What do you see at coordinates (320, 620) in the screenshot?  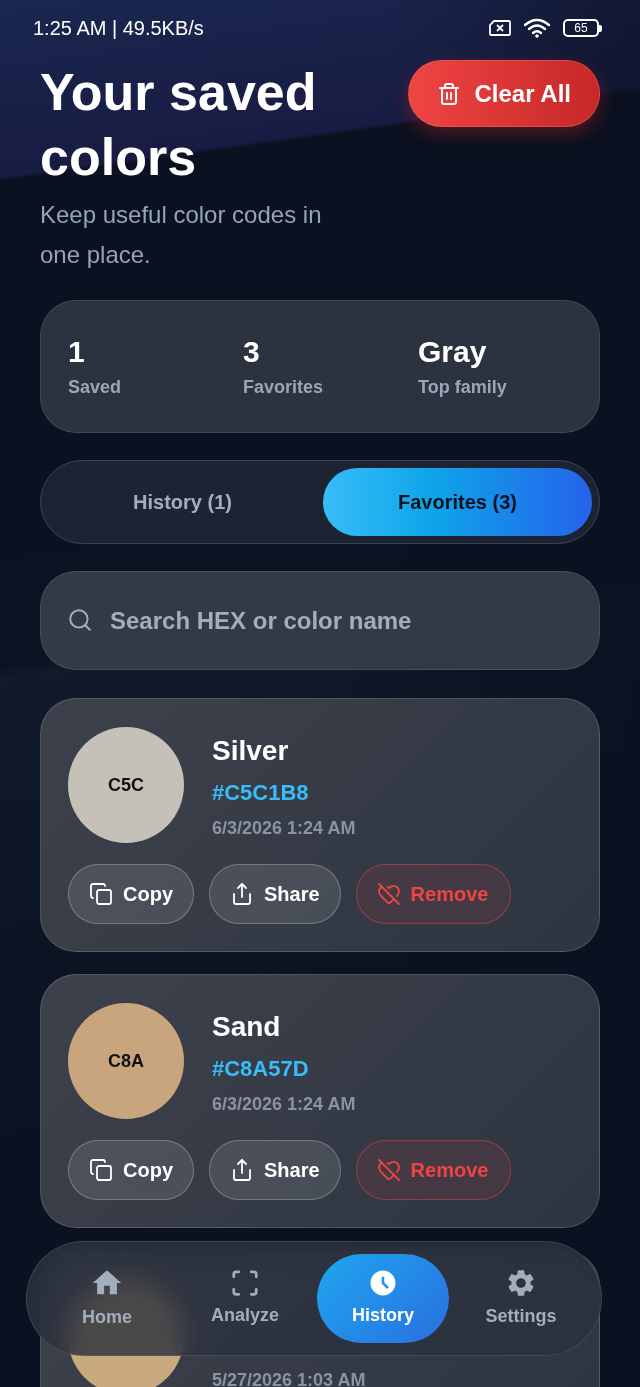 I see `search-field: Search HEX or color name` at bounding box center [320, 620].